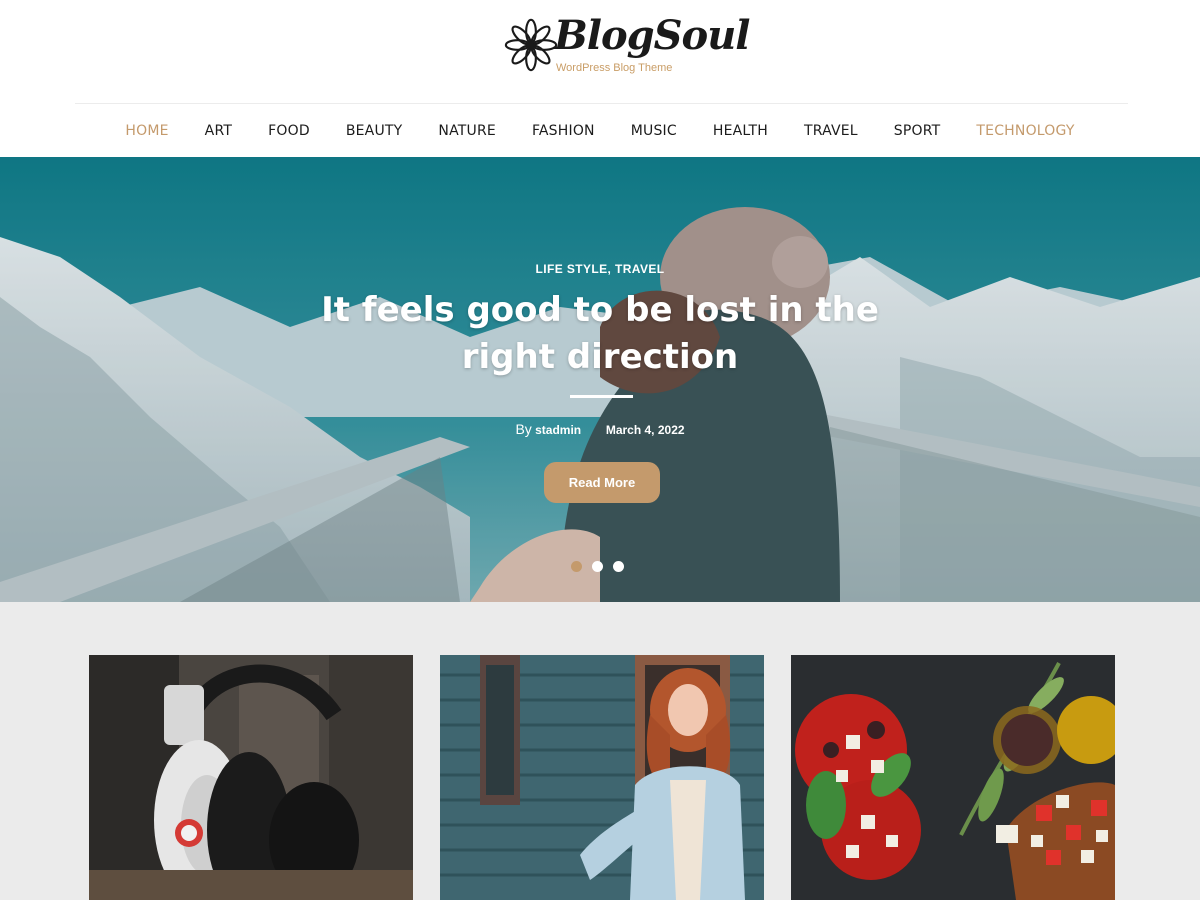 This screenshot has width=1200, height=900. What do you see at coordinates (831, 131) in the screenshot?
I see `nav-item-travel: TRAVEL` at bounding box center [831, 131].